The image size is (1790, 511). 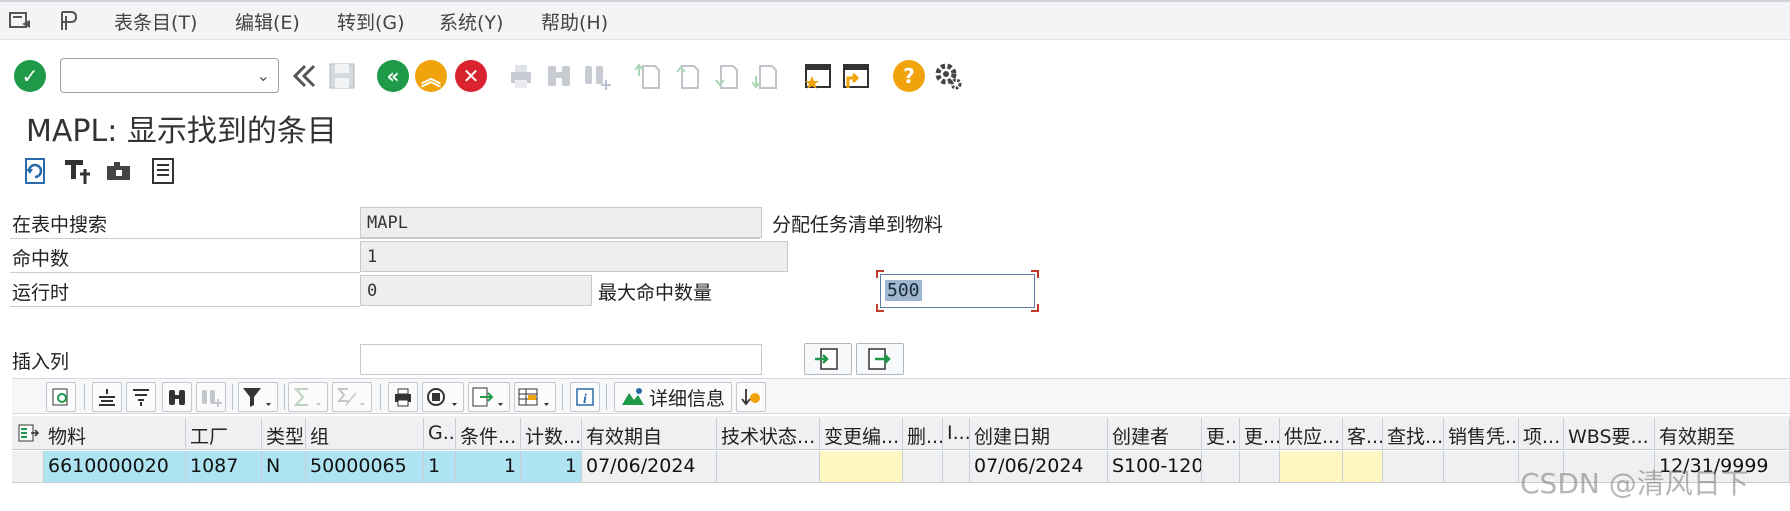 I want to click on back-icon, so click(x=304, y=76).